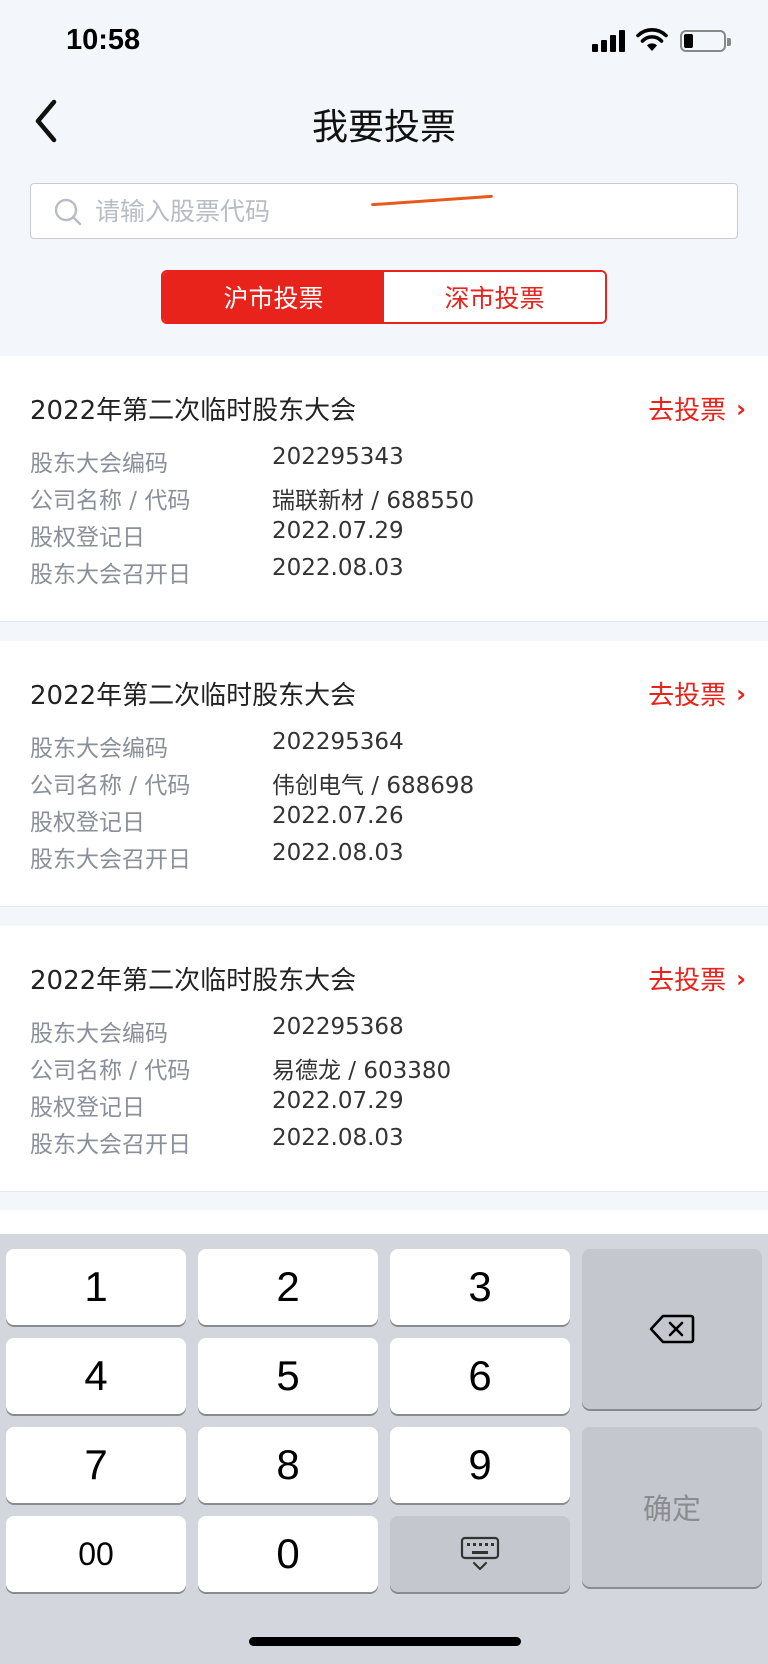  Describe the element at coordinates (373, 501) in the screenshot. I see `info-value: 瑞联新材 / 688550` at that location.